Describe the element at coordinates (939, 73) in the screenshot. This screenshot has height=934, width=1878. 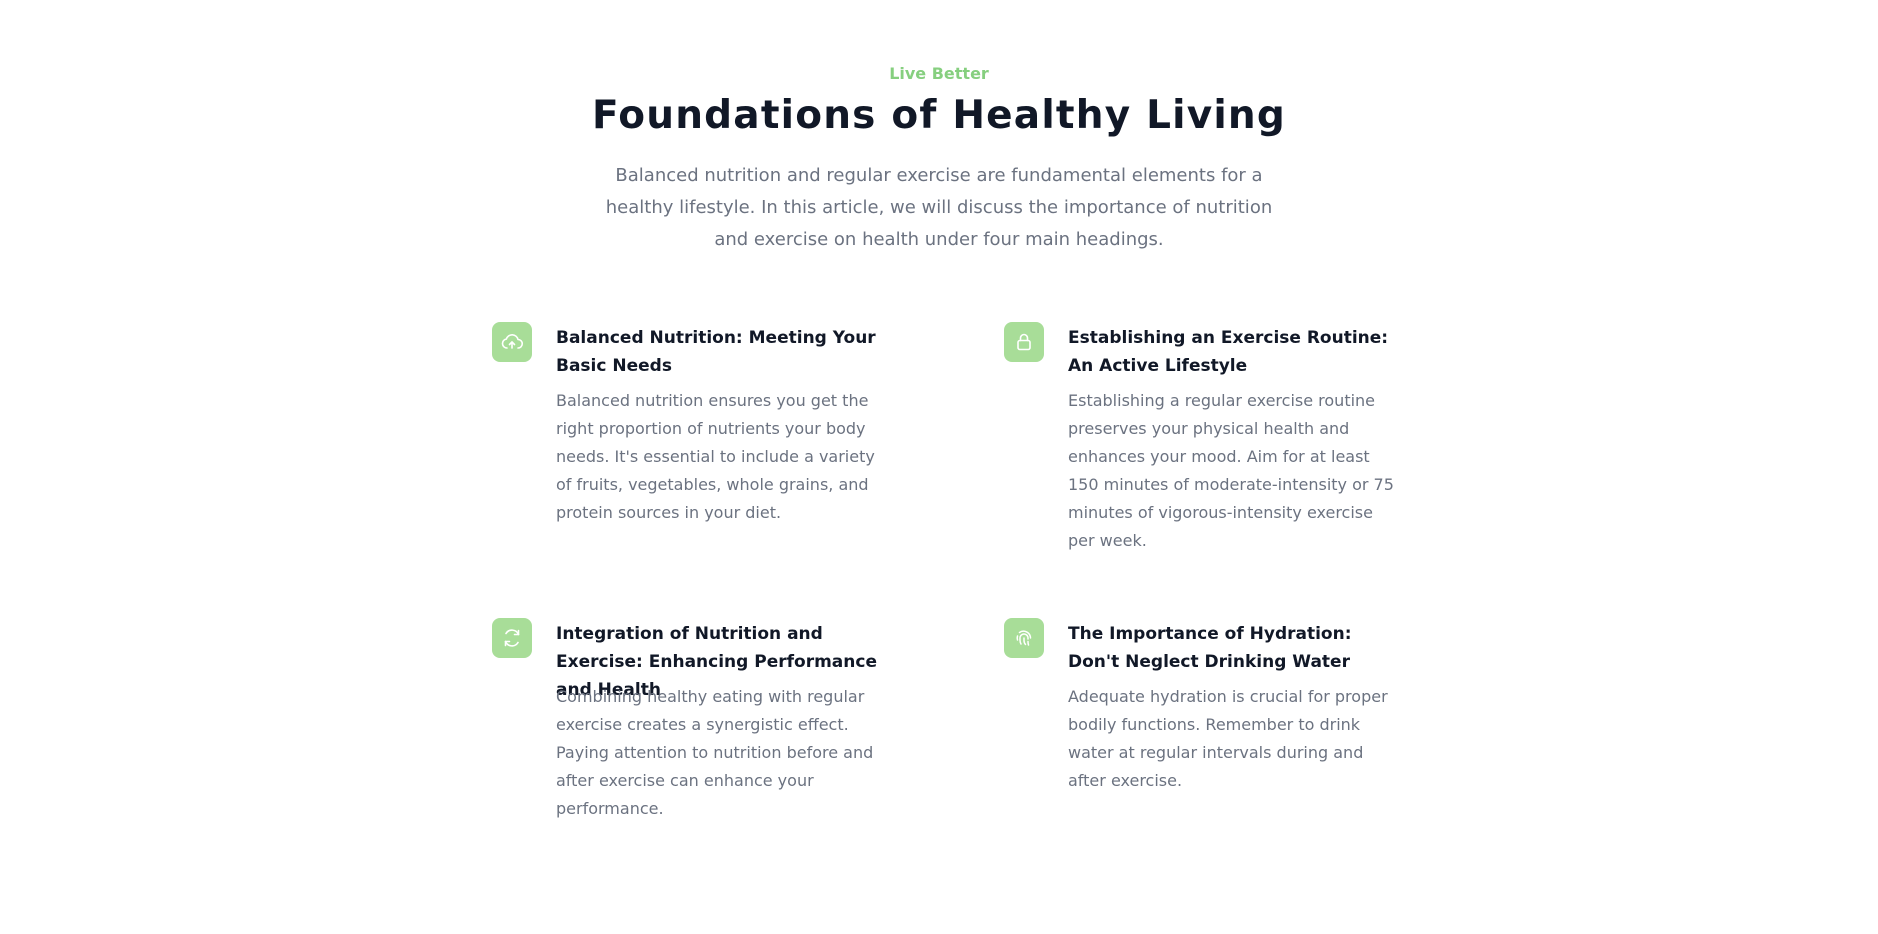
I see `section-eyebrow: Live Better` at that location.